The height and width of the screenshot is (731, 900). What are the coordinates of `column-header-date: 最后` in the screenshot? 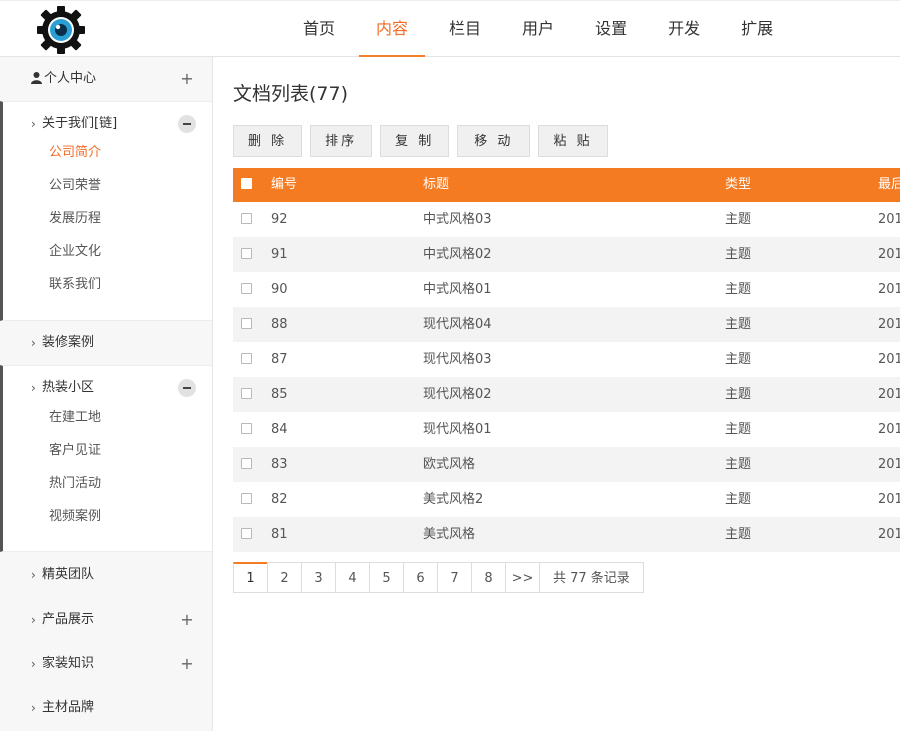 It's located at (889, 185).